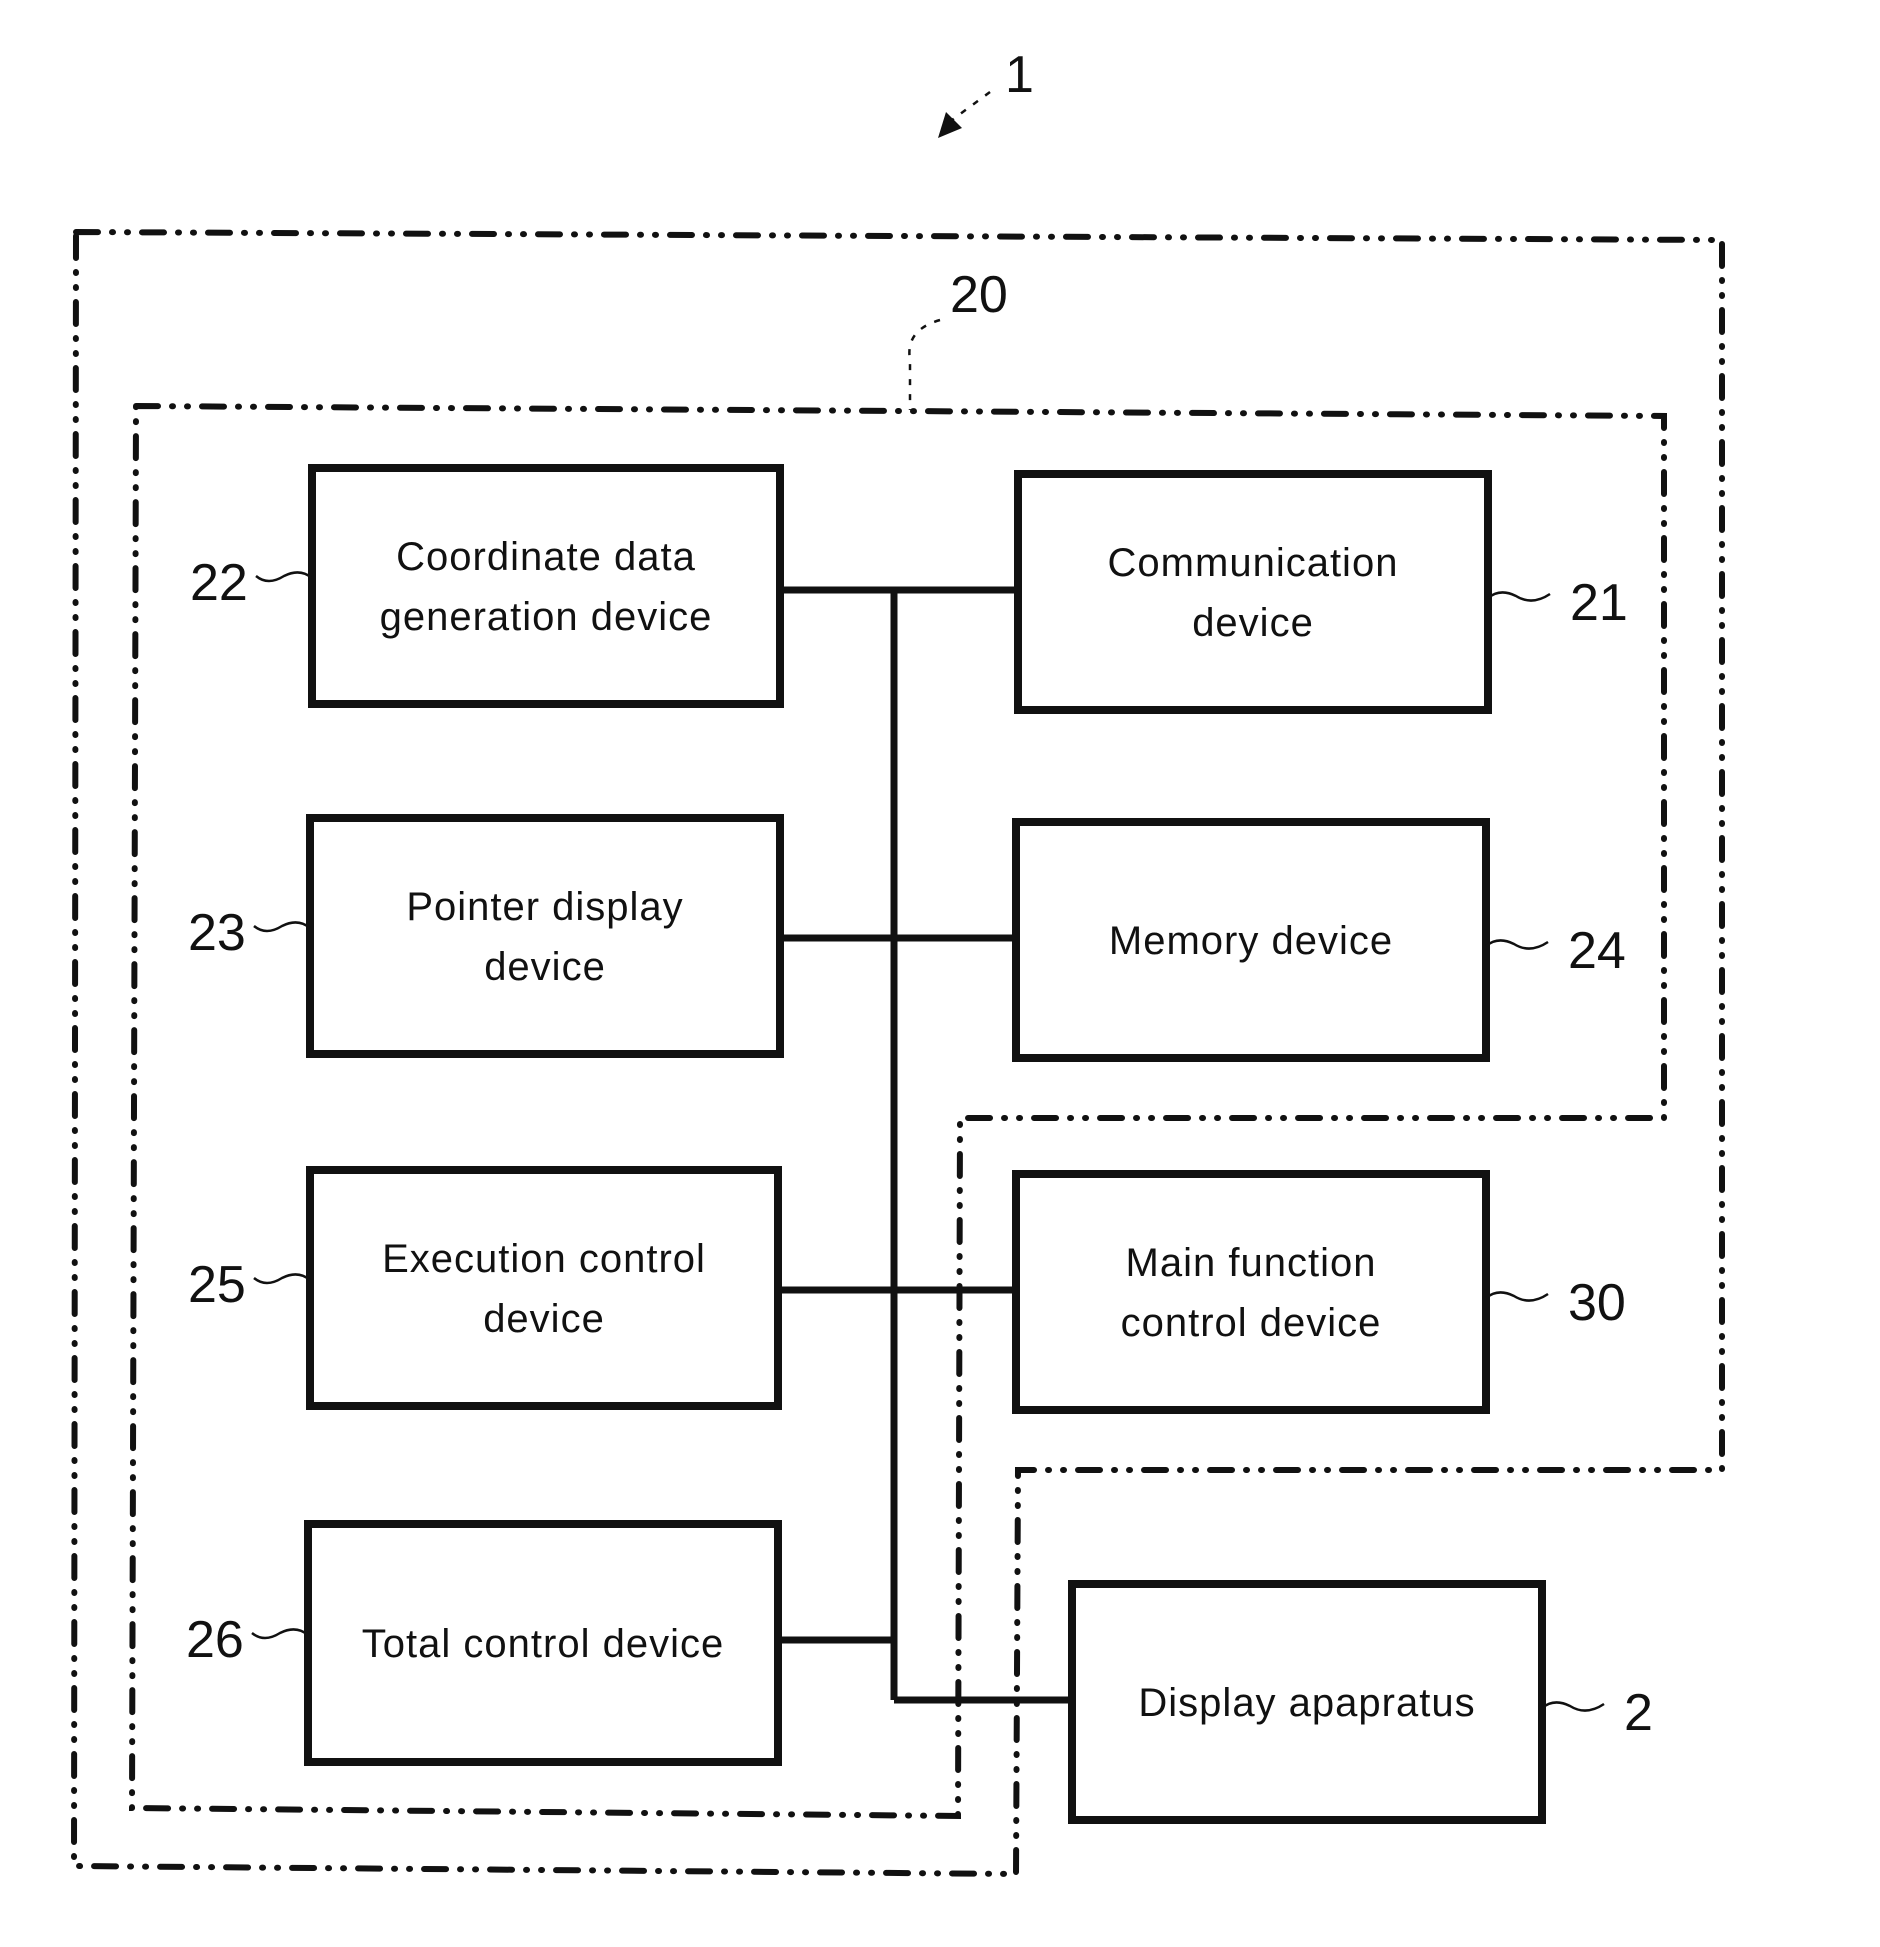  What do you see at coordinates (543, 1644) in the screenshot?
I see `block-label: Total control device` at bounding box center [543, 1644].